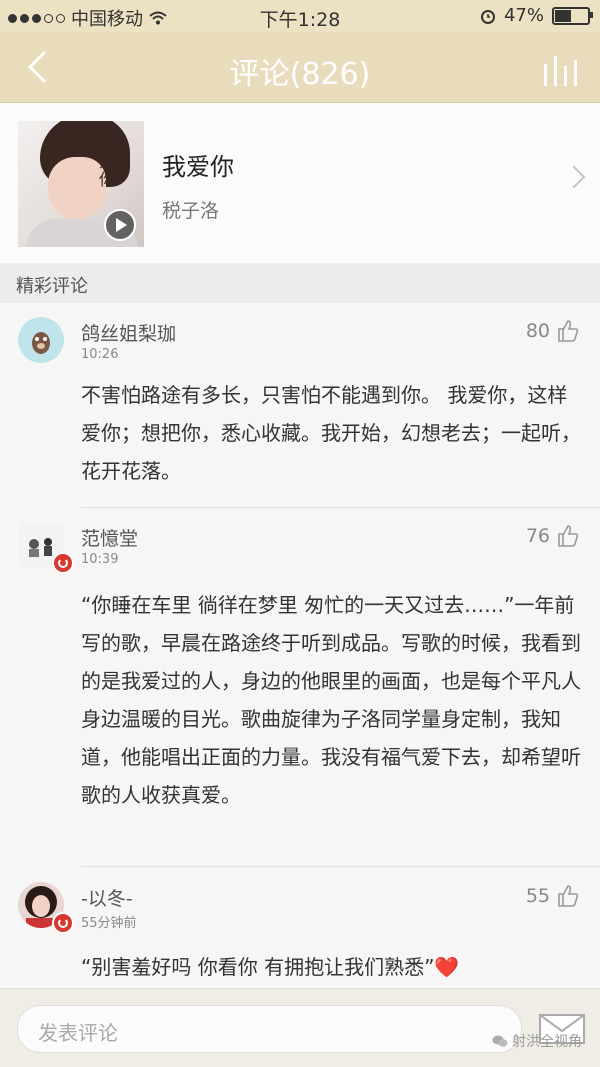 This screenshot has width=600, height=1067. I want to click on comment-text: “别害羞好吗 你看你 有拥抱让我们熟悉”❤️, so click(270, 967).